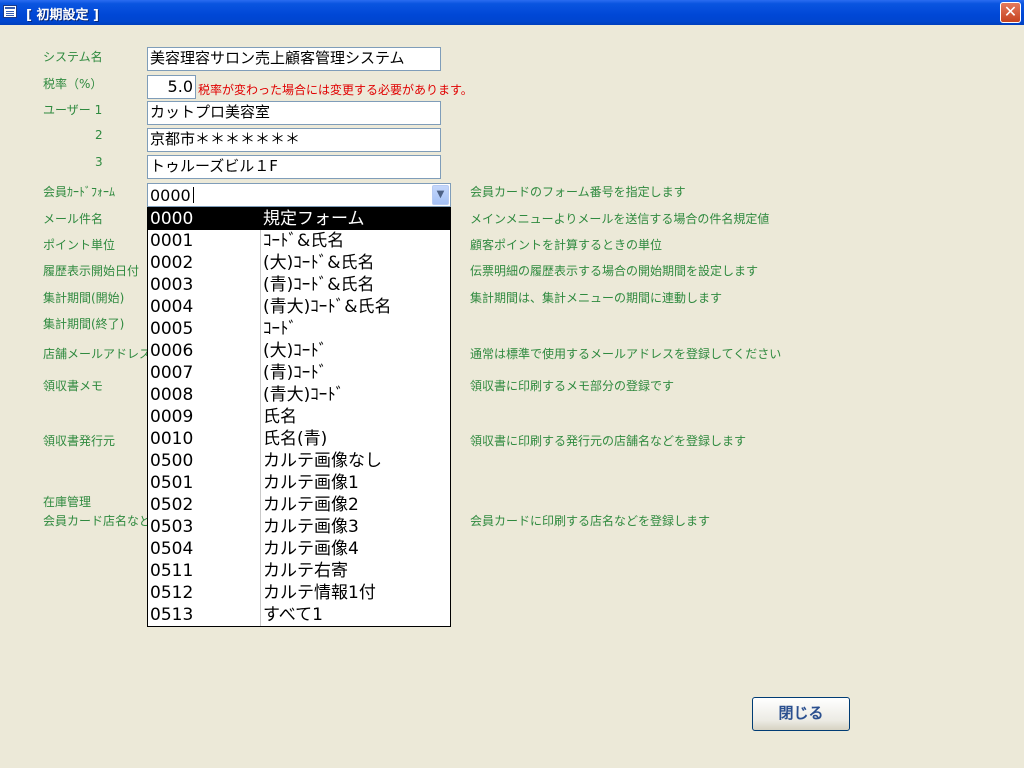 This screenshot has width=1024, height=768. I want to click on tax-rate-note: 税率が変わった場合には変更する必要があります。, so click(335, 90).